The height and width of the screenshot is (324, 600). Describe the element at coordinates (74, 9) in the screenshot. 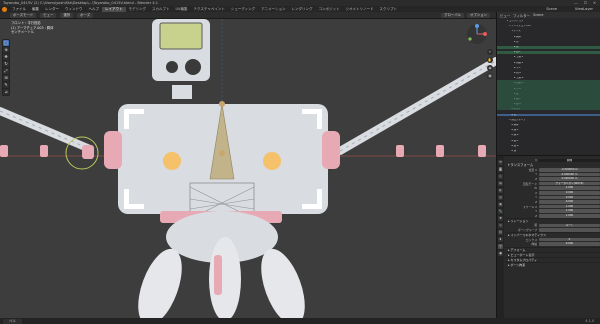

I see `menu-window: ウィンドウ` at that location.